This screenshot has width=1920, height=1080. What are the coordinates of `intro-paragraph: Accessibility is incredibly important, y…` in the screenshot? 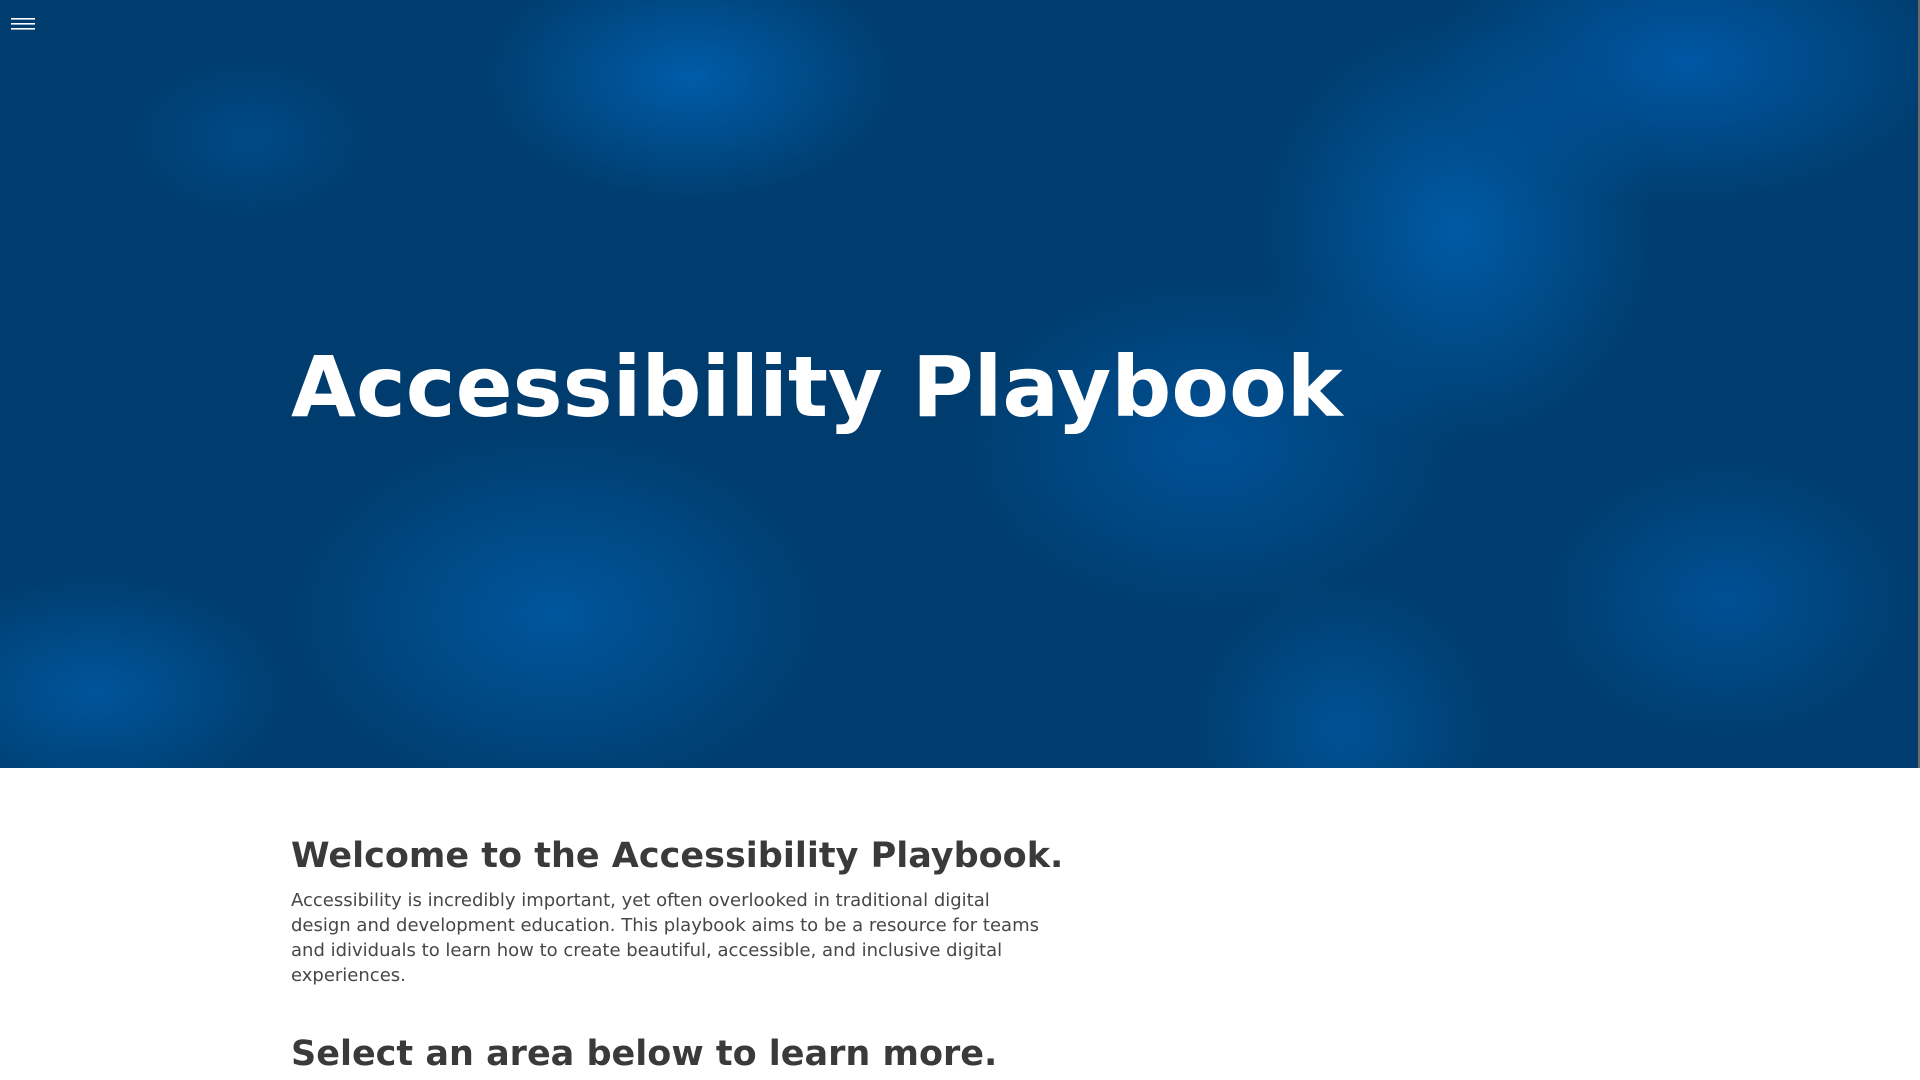 It's located at (665, 938).